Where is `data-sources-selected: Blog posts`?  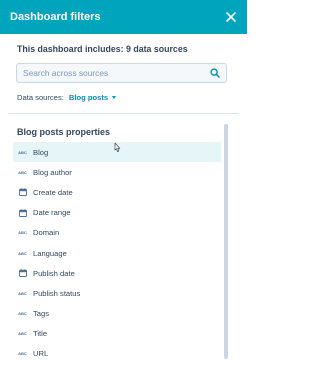
data-sources-selected: Blog posts is located at coordinates (88, 97).